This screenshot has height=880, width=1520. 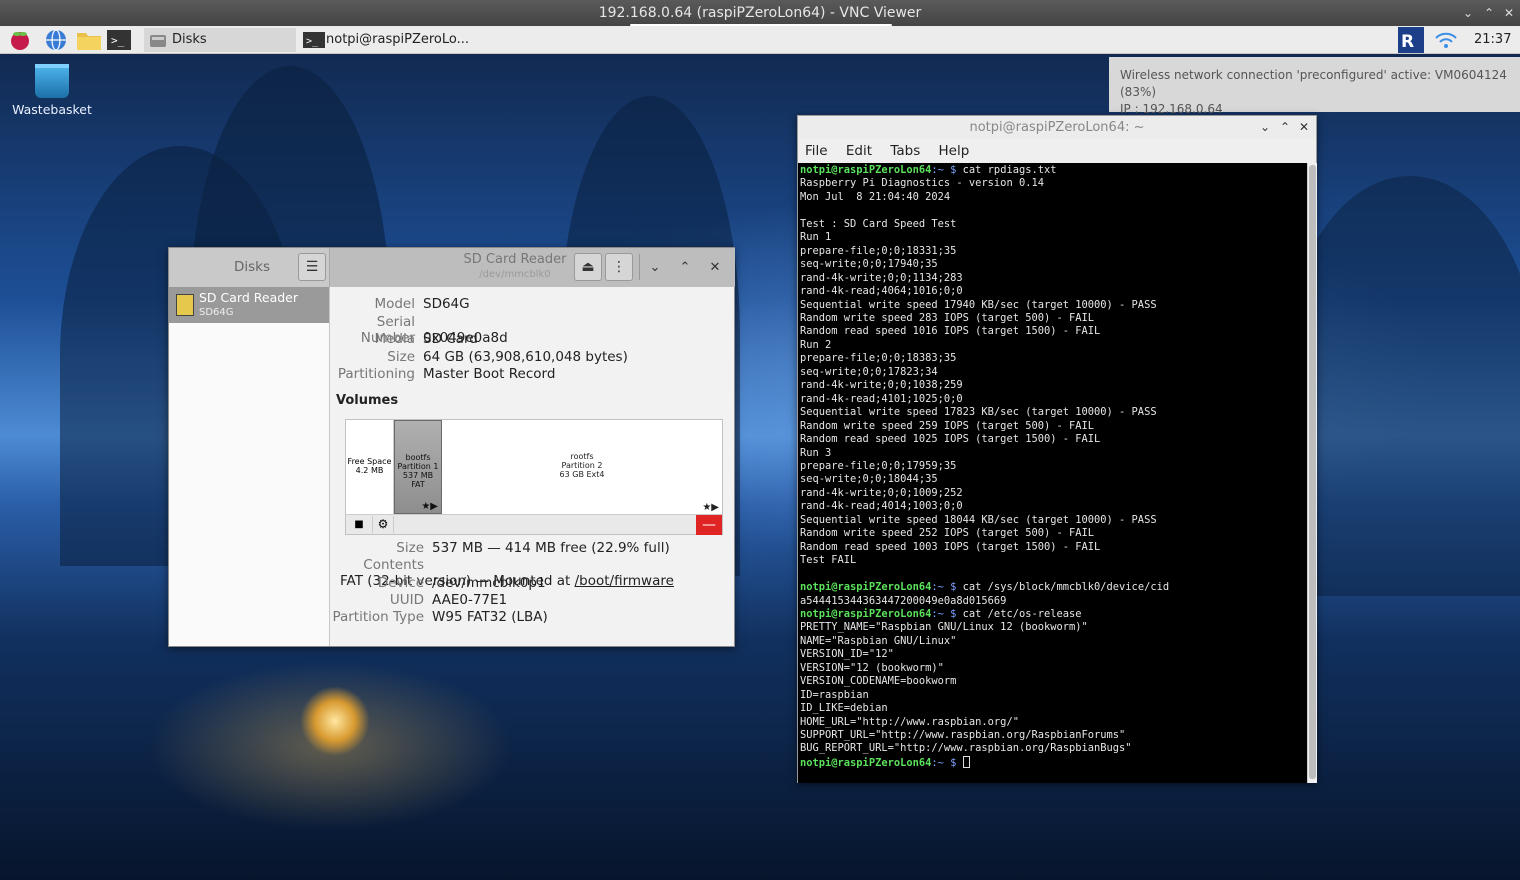 What do you see at coordinates (1411, 40) in the screenshot?
I see `vnc-server-icon: R` at bounding box center [1411, 40].